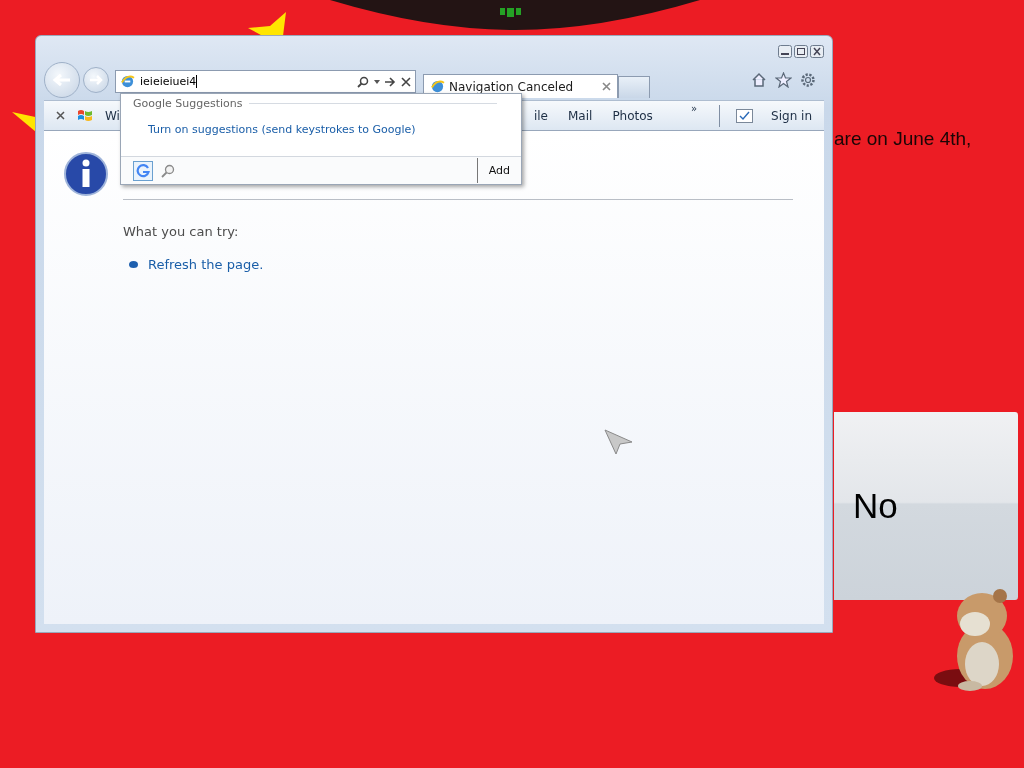 The height and width of the screenshot is (768, 1024). I want to click on minimize-button, so click(785, 51).